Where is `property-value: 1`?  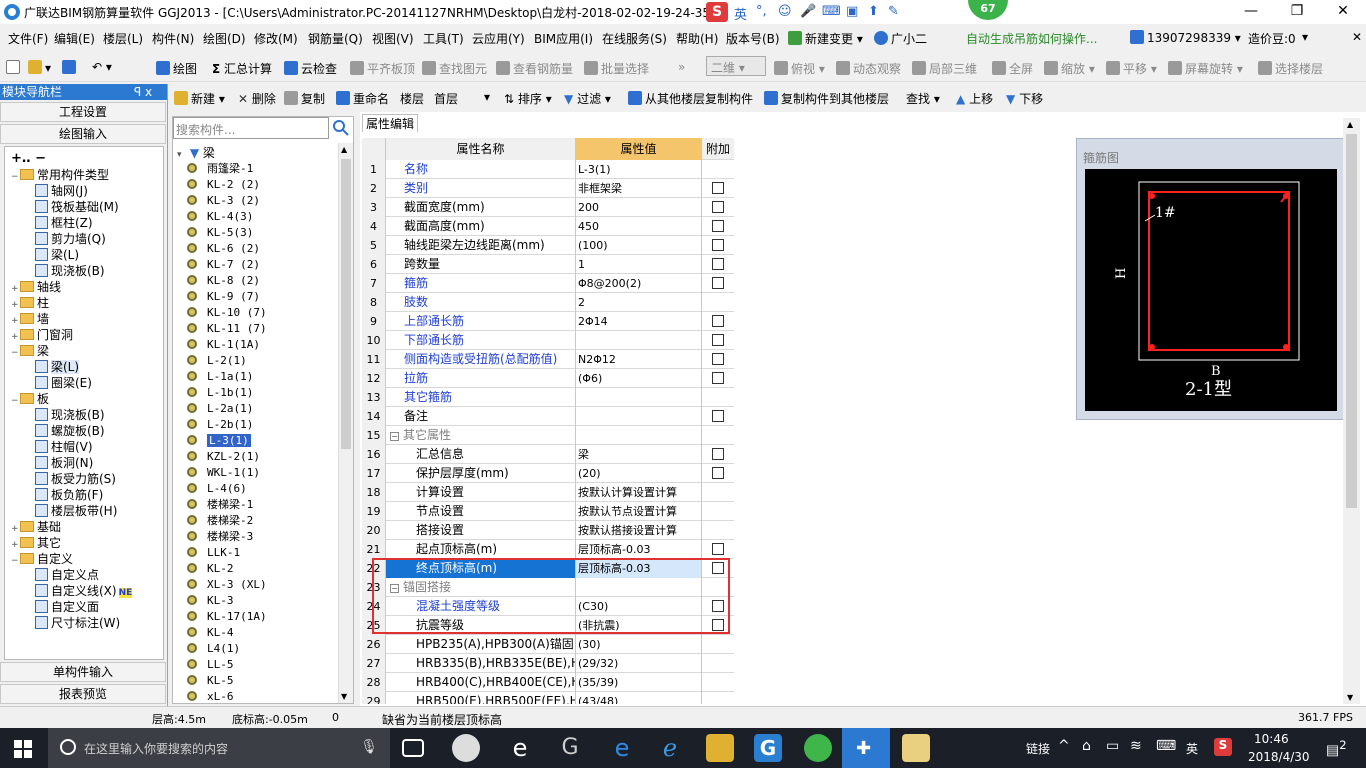
property-value: 1 is located at coordinates (639, 264).